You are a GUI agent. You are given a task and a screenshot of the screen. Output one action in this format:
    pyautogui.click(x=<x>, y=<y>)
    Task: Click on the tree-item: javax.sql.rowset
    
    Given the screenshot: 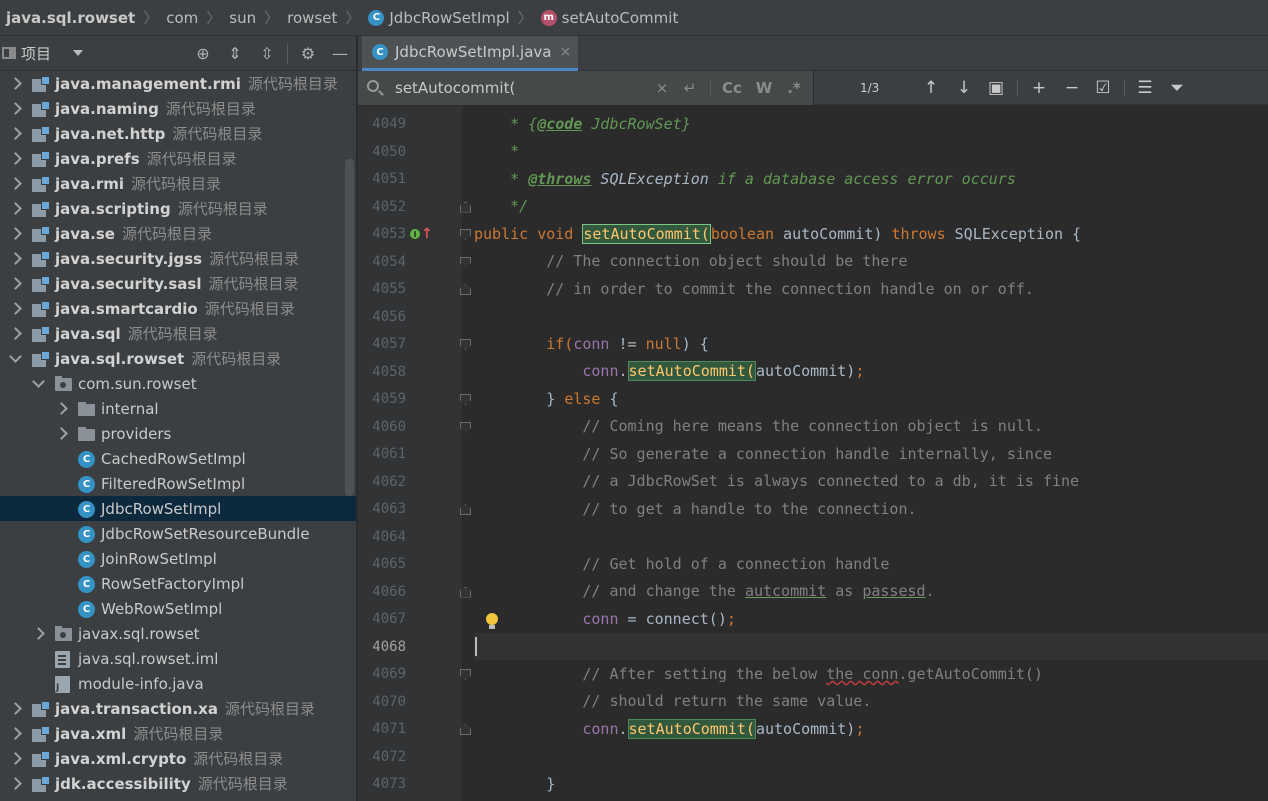 What is the action you would take?
    pyautogui.click(x=178, y=633)
    